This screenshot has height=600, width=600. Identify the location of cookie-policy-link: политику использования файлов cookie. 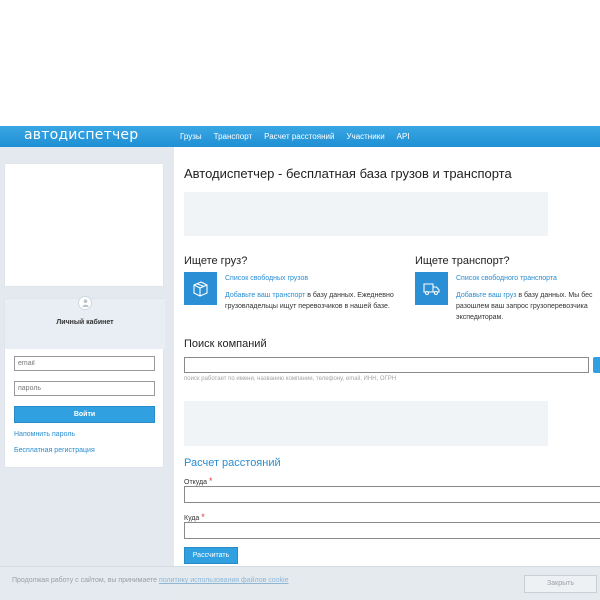
(223, 580).